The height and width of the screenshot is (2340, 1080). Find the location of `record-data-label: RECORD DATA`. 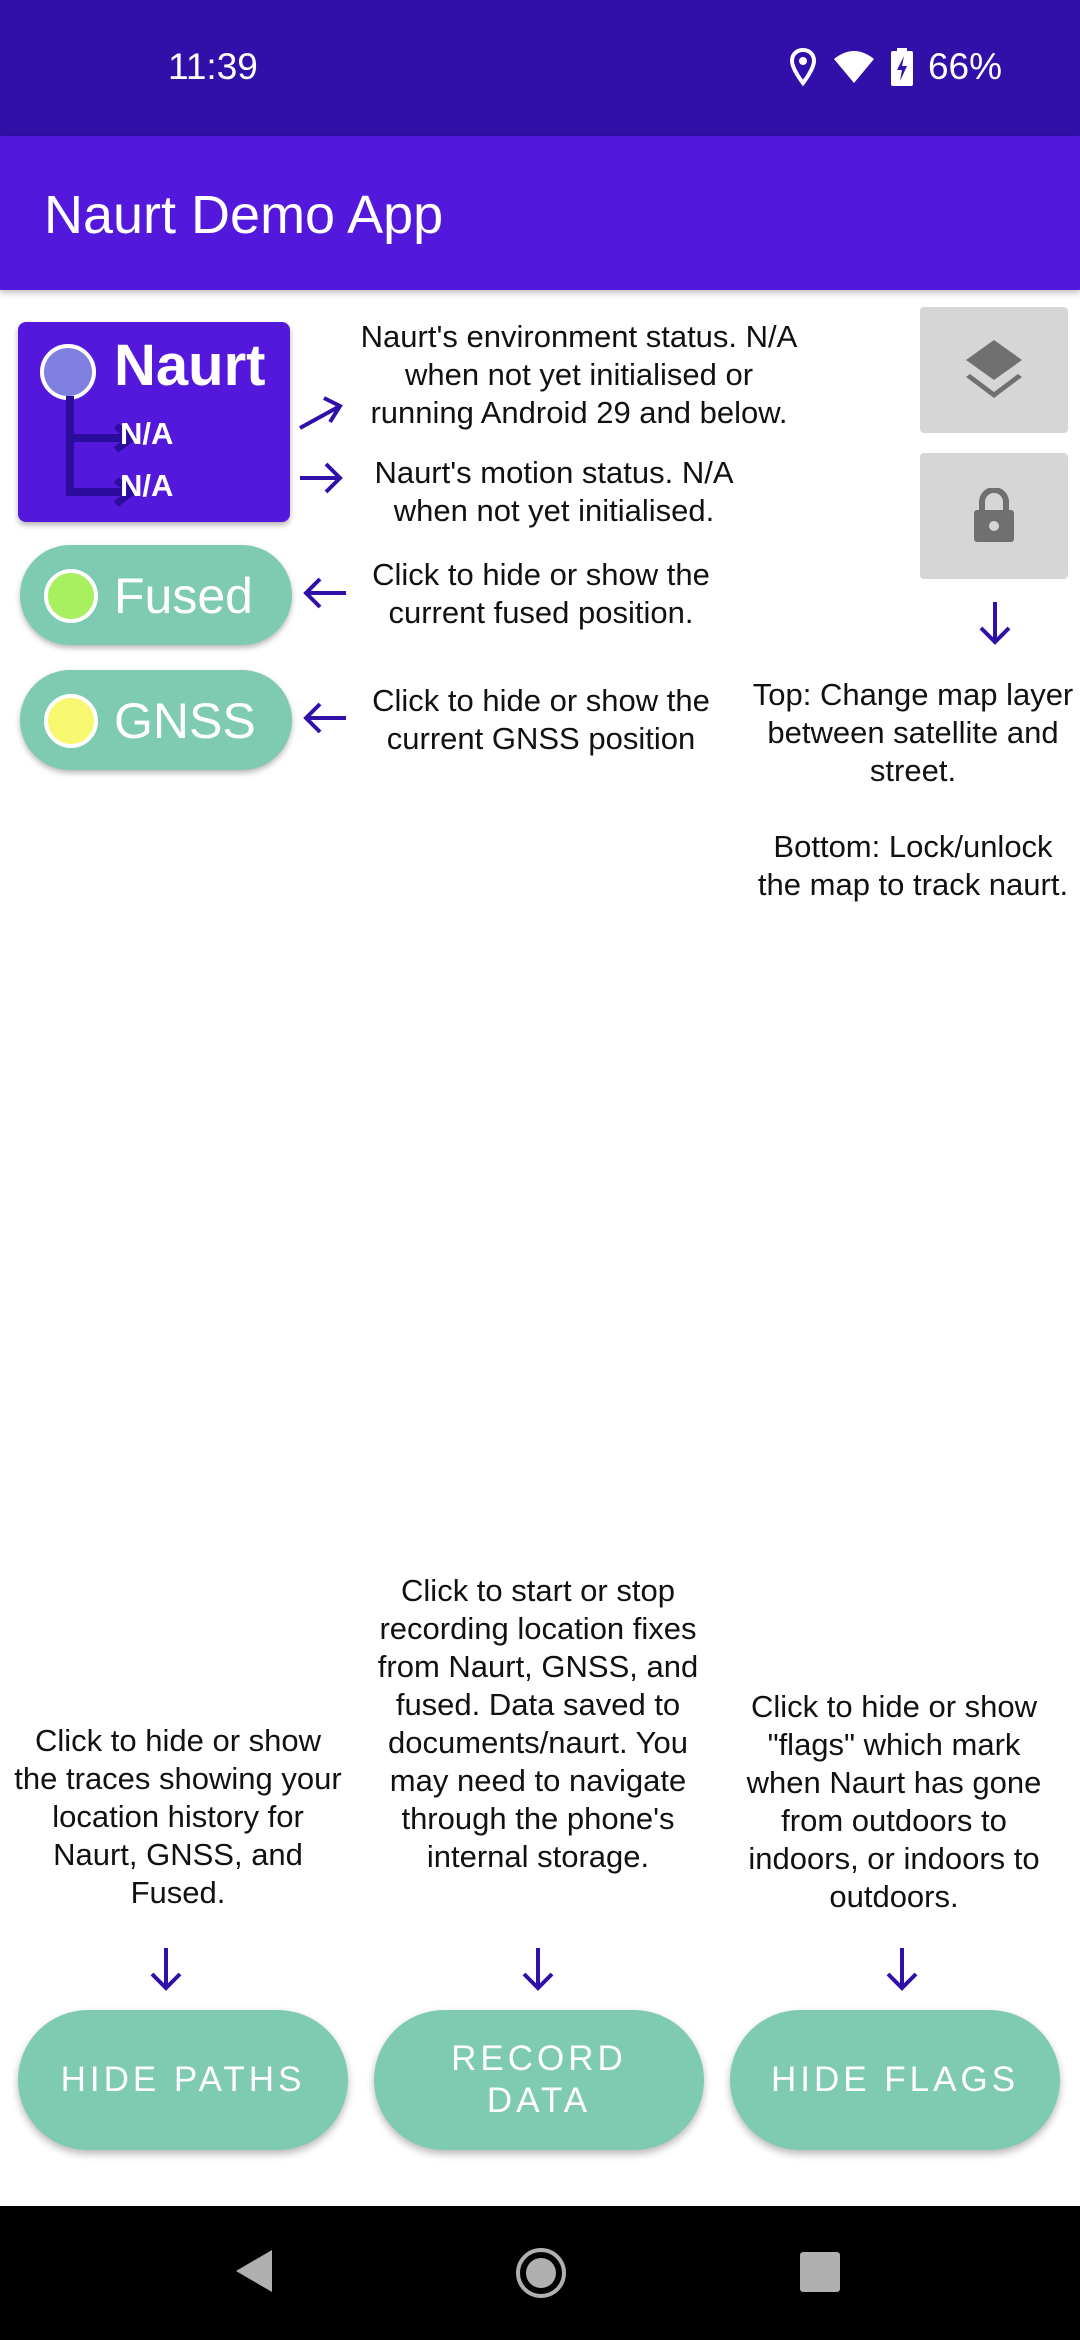

record-data-label: RECORD DATA is located at coordinates (539, 2079).